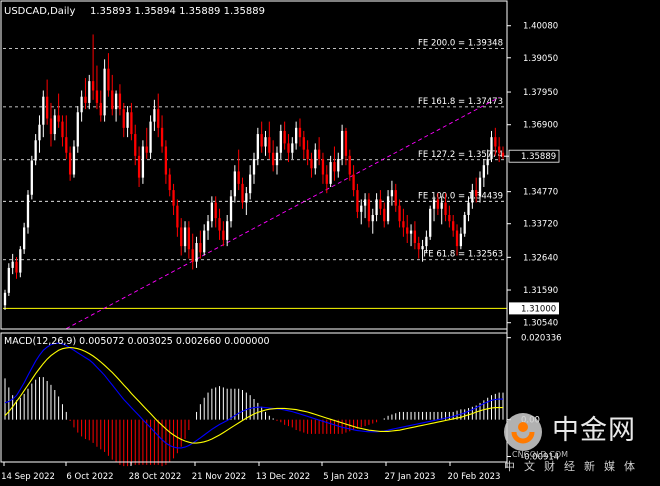 Image resolution: width=660 pixels, height=486 pixels. I want to click on time-tick-label: 5 Jan 2023, so click(346, 477).